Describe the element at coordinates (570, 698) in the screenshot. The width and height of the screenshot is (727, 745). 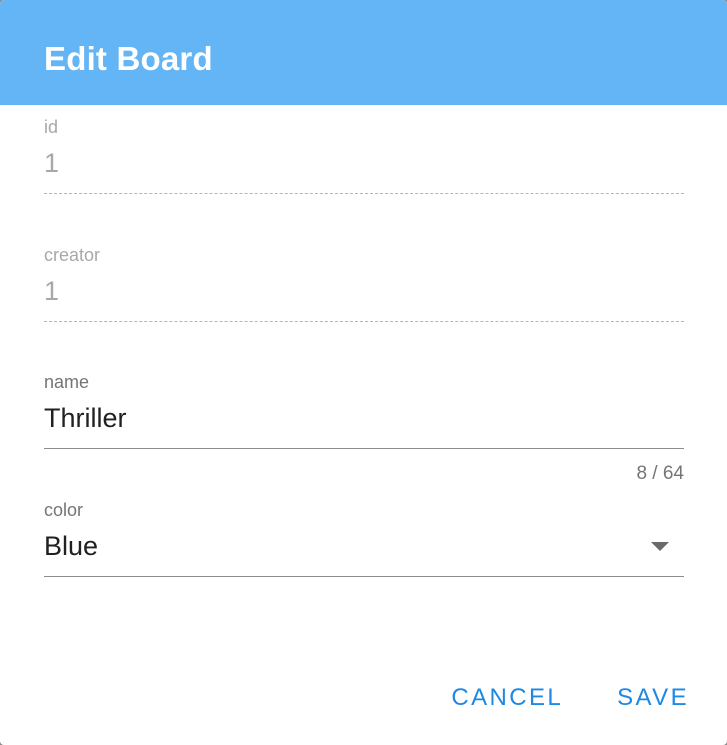
I see `dialog-actions: CANCEL SAVE` at that location.